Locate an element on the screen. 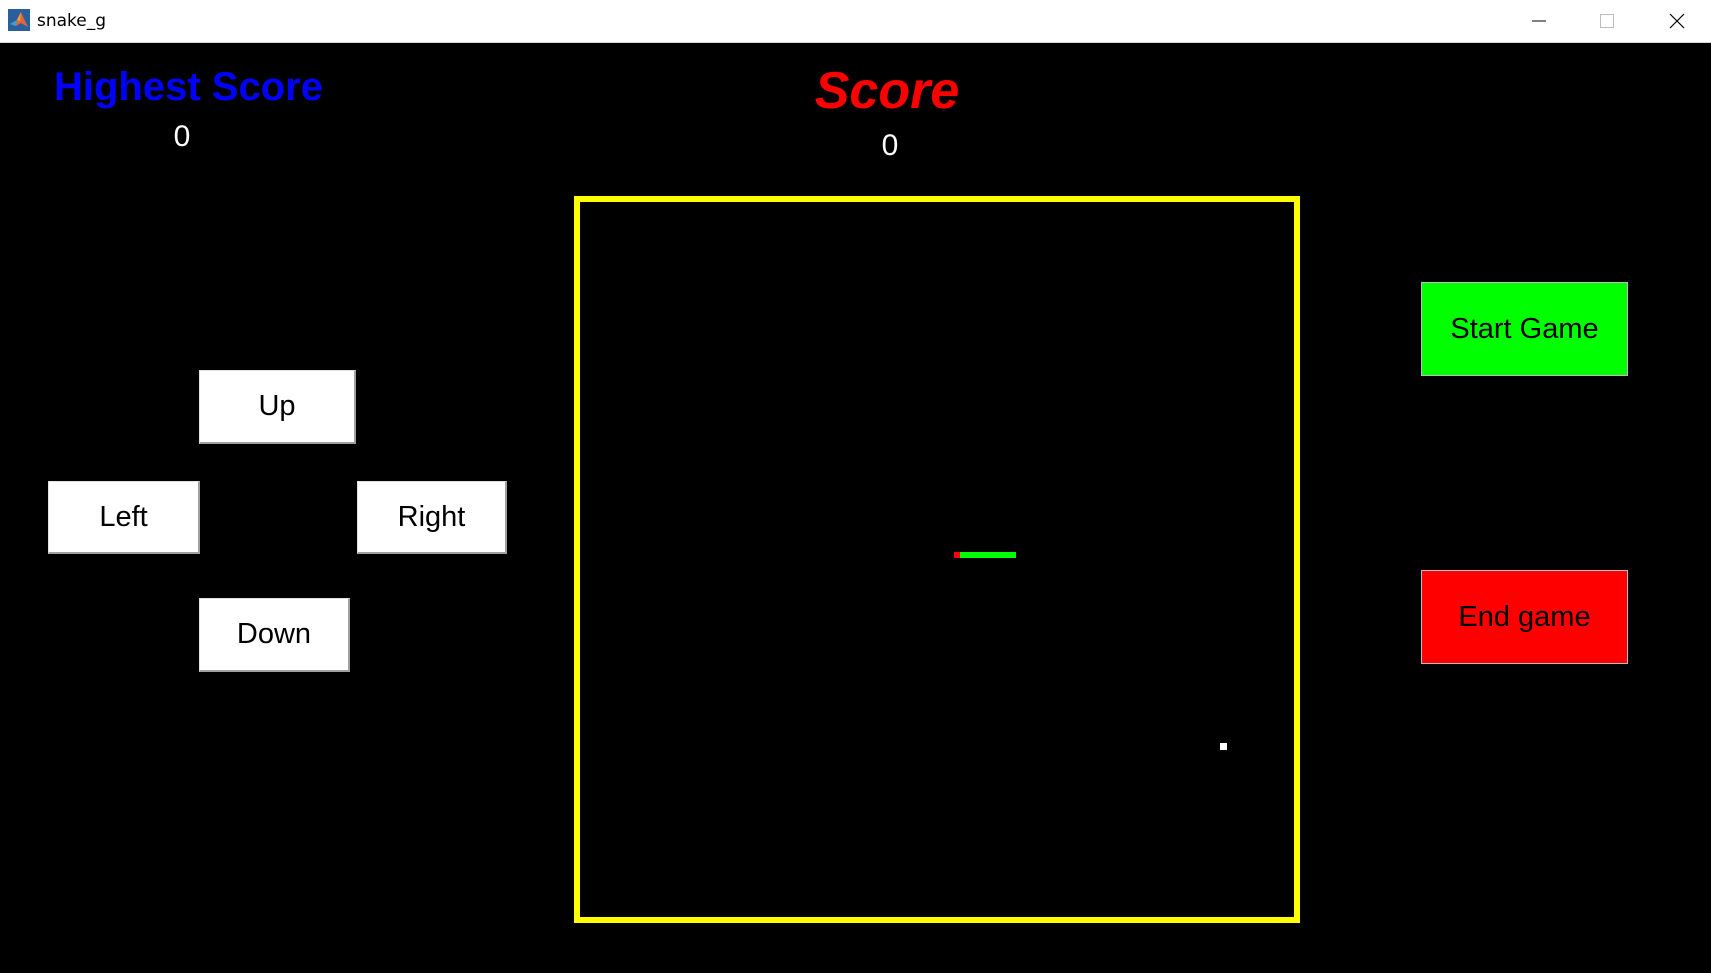 The image size is (1711, 973). maximize-icon is located at coordinates (1606, 21).